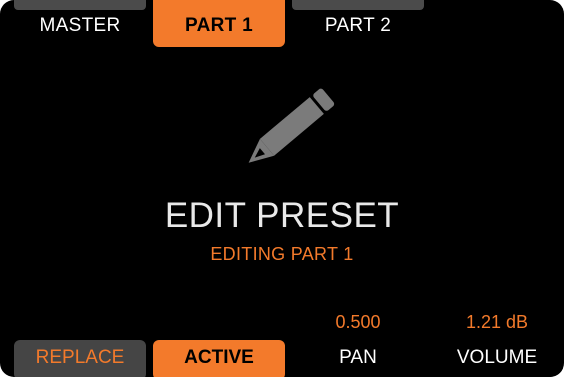 Image resolution: width=564 pixels, height=377 pixels. I want to click on tab-part-2-label: PART 2, so click(358, 25).